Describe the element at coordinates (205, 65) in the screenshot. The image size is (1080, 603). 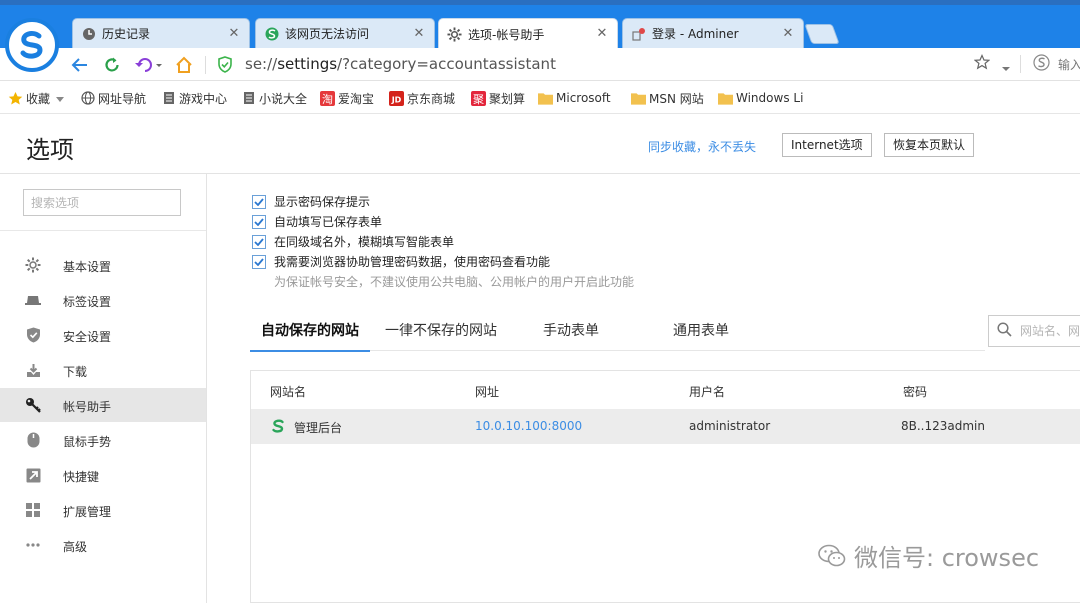
I see `divider` at that location.